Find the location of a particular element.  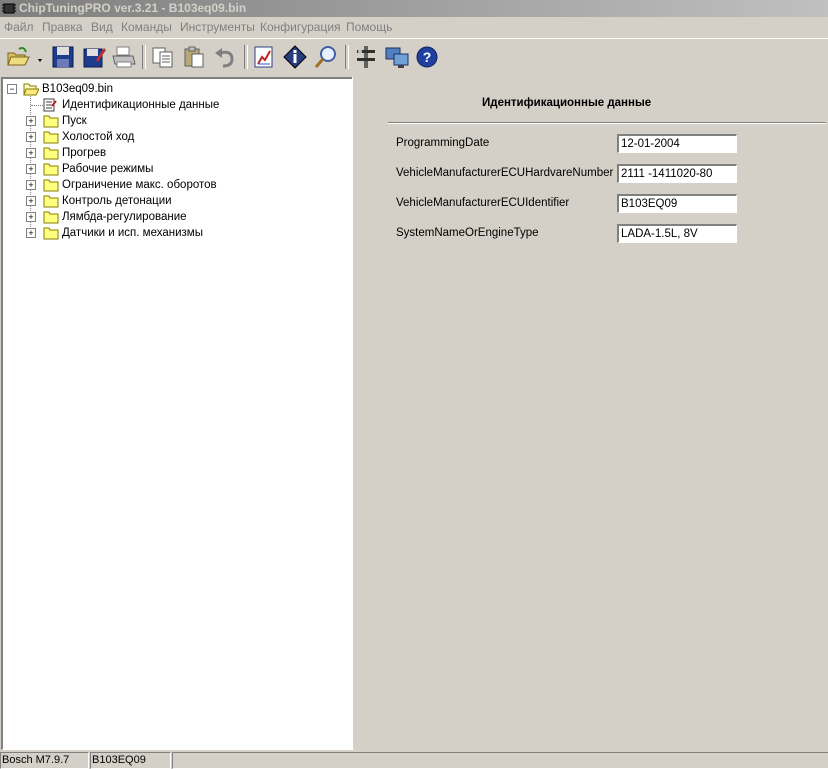

toolbar: ? is located at coordinates (414, 57).